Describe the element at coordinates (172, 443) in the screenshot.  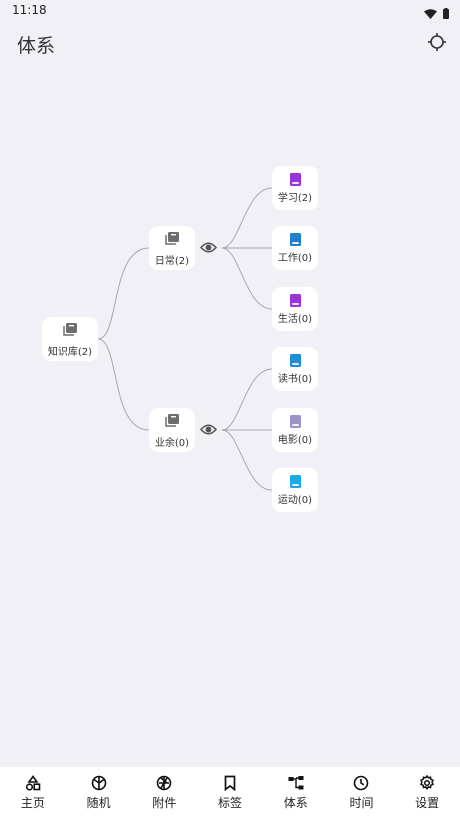
I see `category-label: 业余(0)` at that location.